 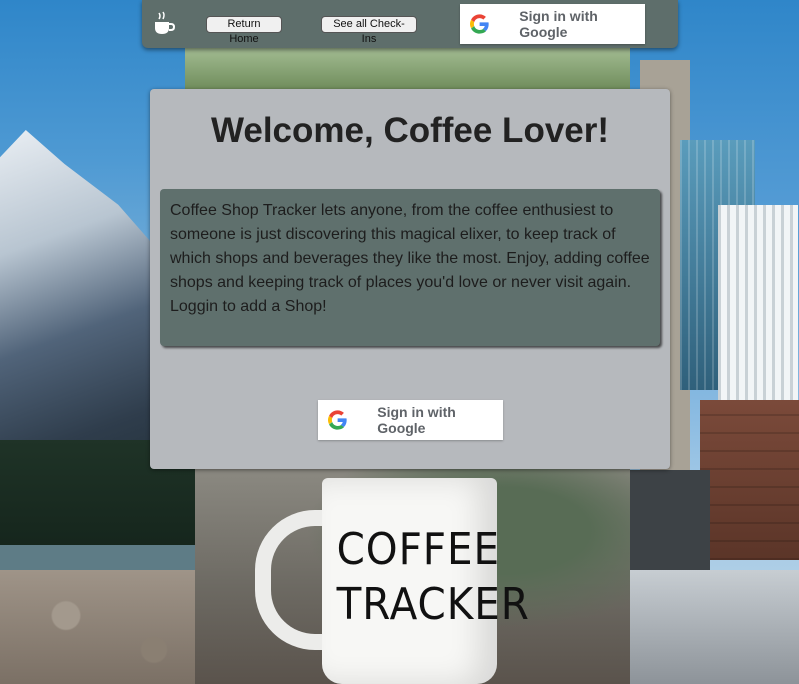 What do you see at coordinates (410, 130) in the screenshot?
I see `page-title: Welcome, Coffee Lover!` at bounding box center [410, 130].